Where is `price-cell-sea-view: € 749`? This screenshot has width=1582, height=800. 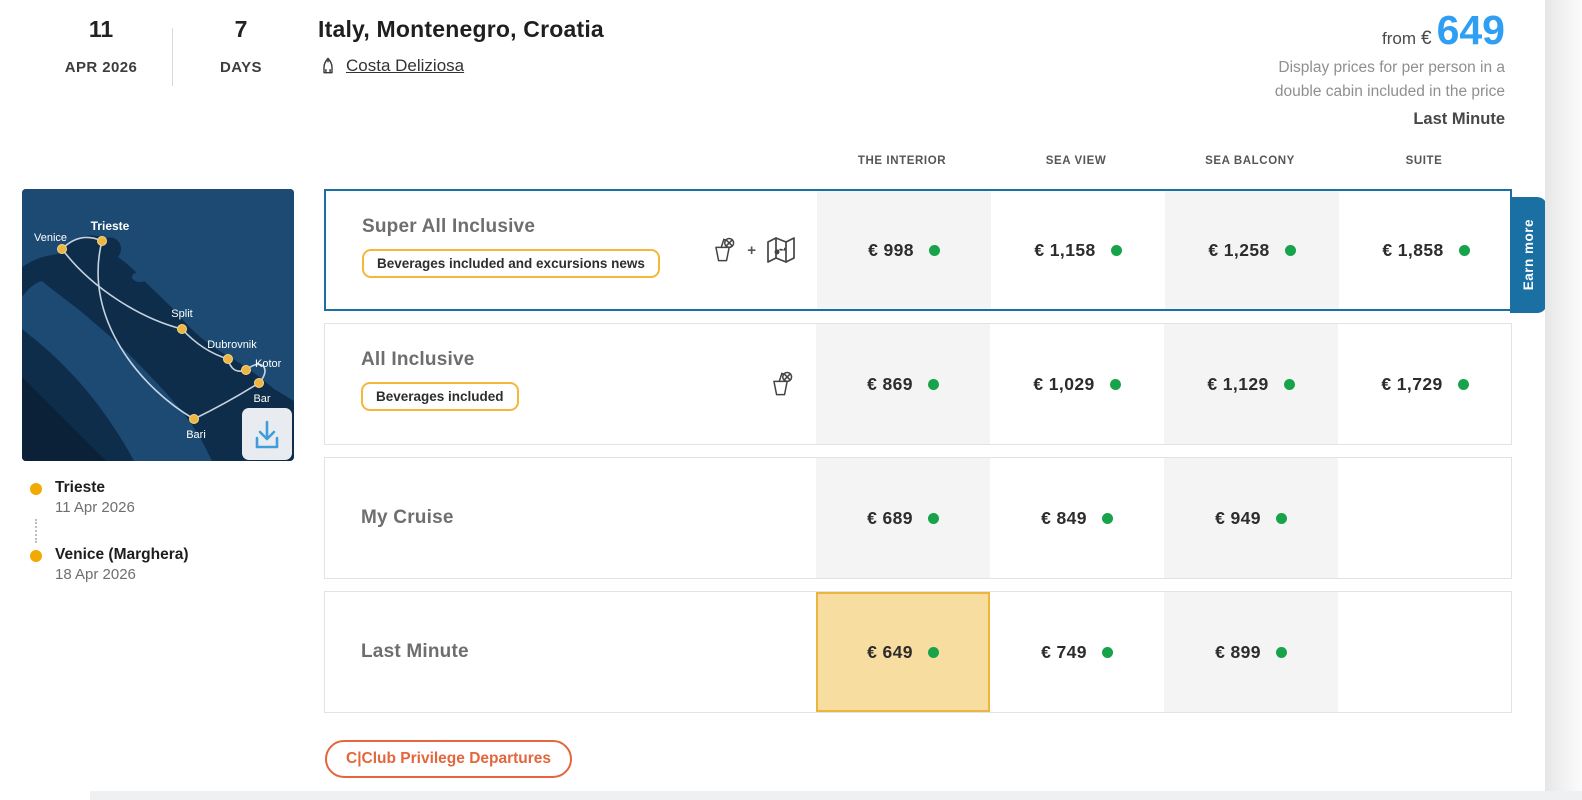 price-cell-sea-view: € 749 is located at coordinates (1077, 652).